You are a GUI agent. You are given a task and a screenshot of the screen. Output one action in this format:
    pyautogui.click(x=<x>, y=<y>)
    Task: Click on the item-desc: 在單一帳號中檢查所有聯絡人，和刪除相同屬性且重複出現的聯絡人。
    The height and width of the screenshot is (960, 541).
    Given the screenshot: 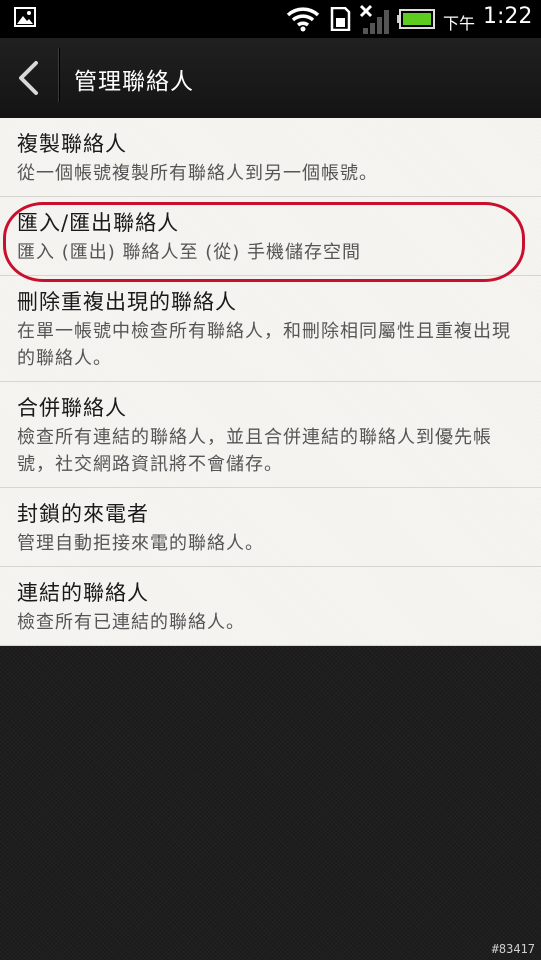 What is the action you would take?
    pyautogui.click(x=264, y=345)
    